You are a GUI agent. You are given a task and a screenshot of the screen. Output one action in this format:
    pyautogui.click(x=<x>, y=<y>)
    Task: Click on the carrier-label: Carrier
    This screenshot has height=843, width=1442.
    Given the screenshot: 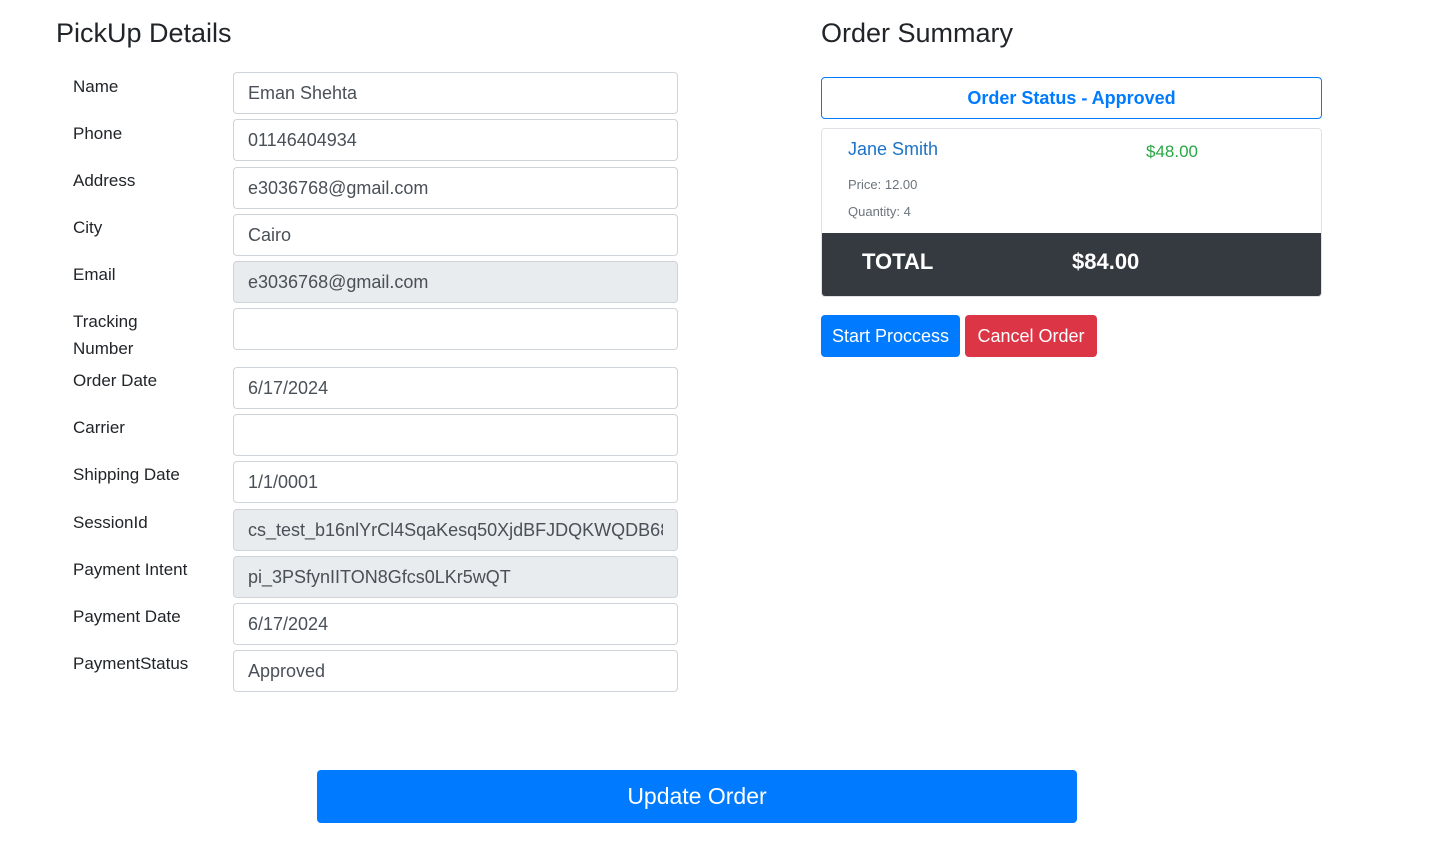 What is the action you would take?
    pyautogui.click(x=99, y=427)
    